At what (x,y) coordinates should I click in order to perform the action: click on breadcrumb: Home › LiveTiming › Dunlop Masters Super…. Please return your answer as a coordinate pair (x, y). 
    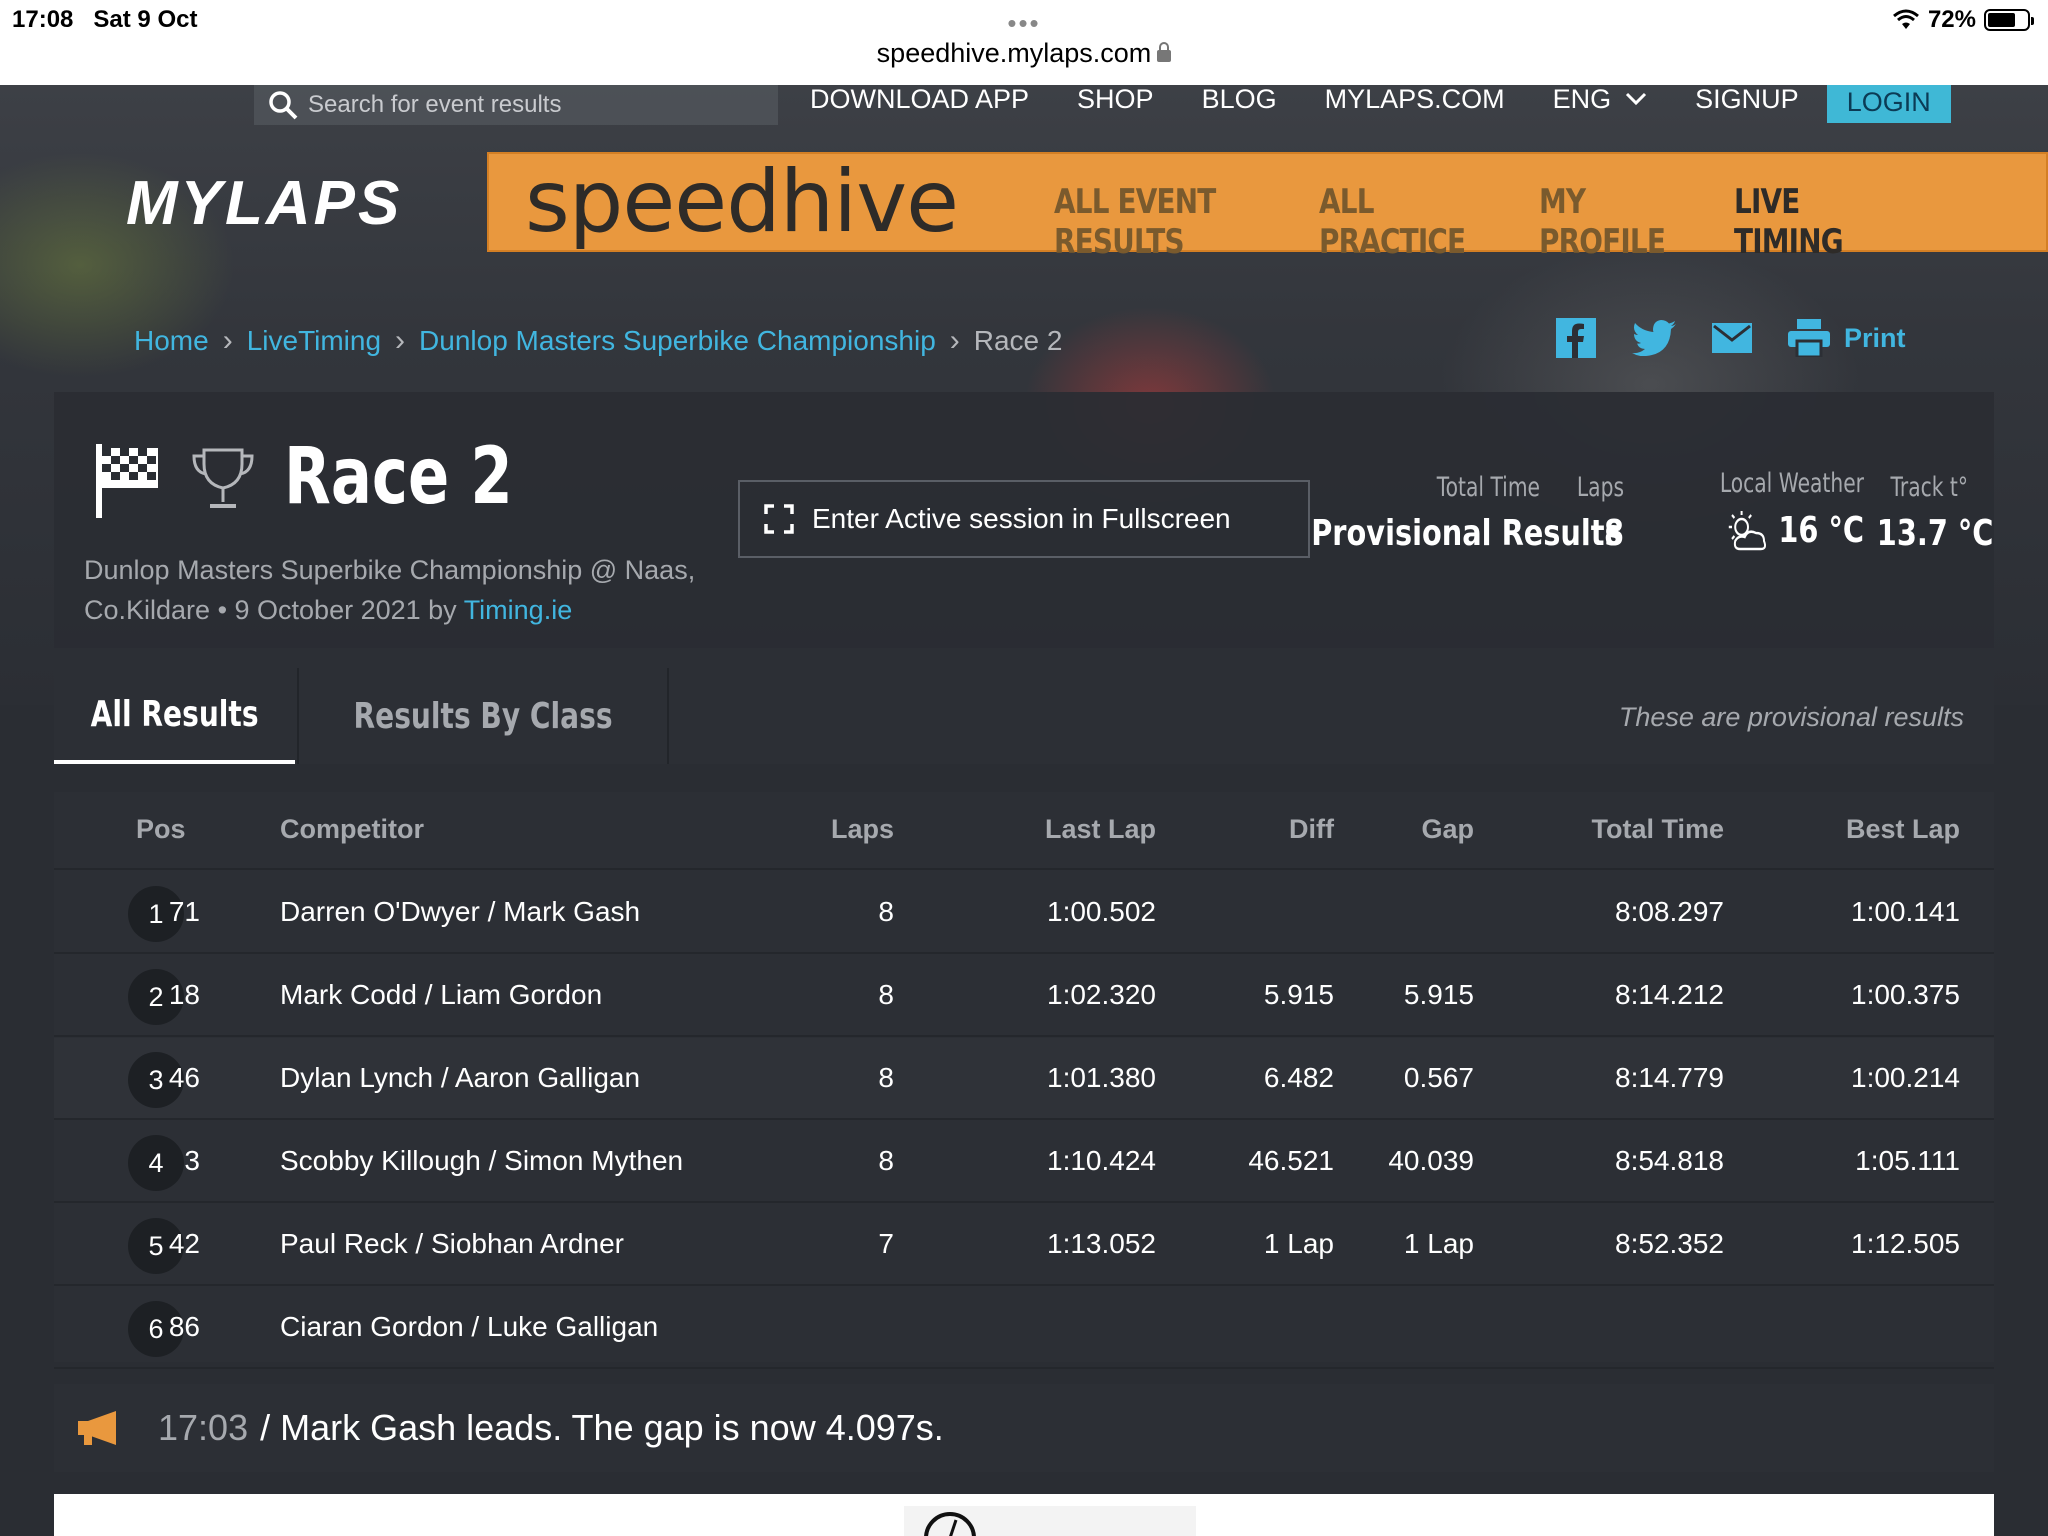
    Looking at the image, I should click on (598, 341).